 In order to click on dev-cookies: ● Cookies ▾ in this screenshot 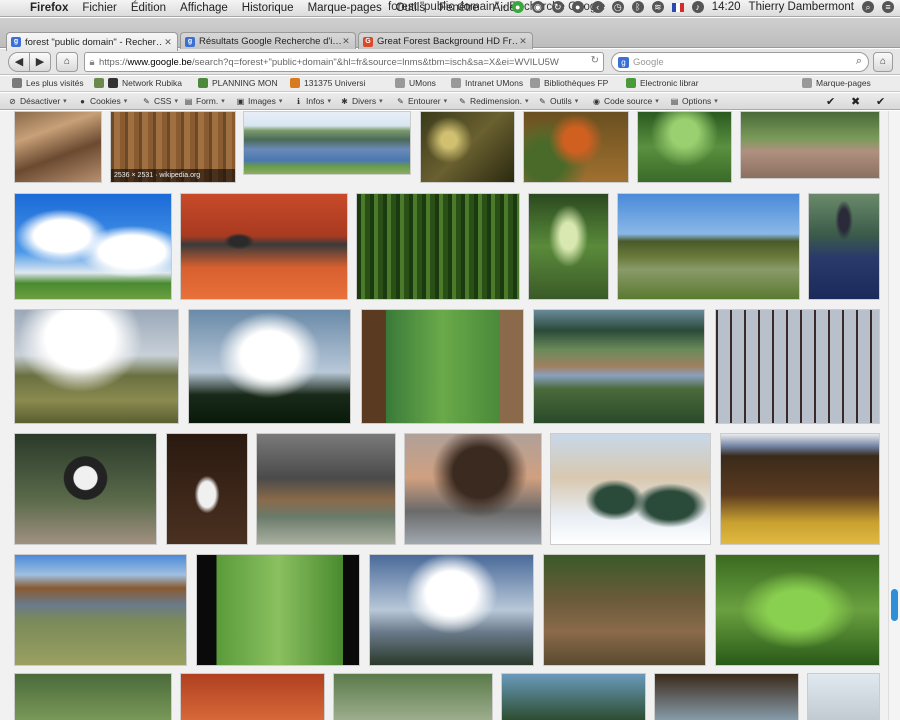, I will do `click(102, 101)`.